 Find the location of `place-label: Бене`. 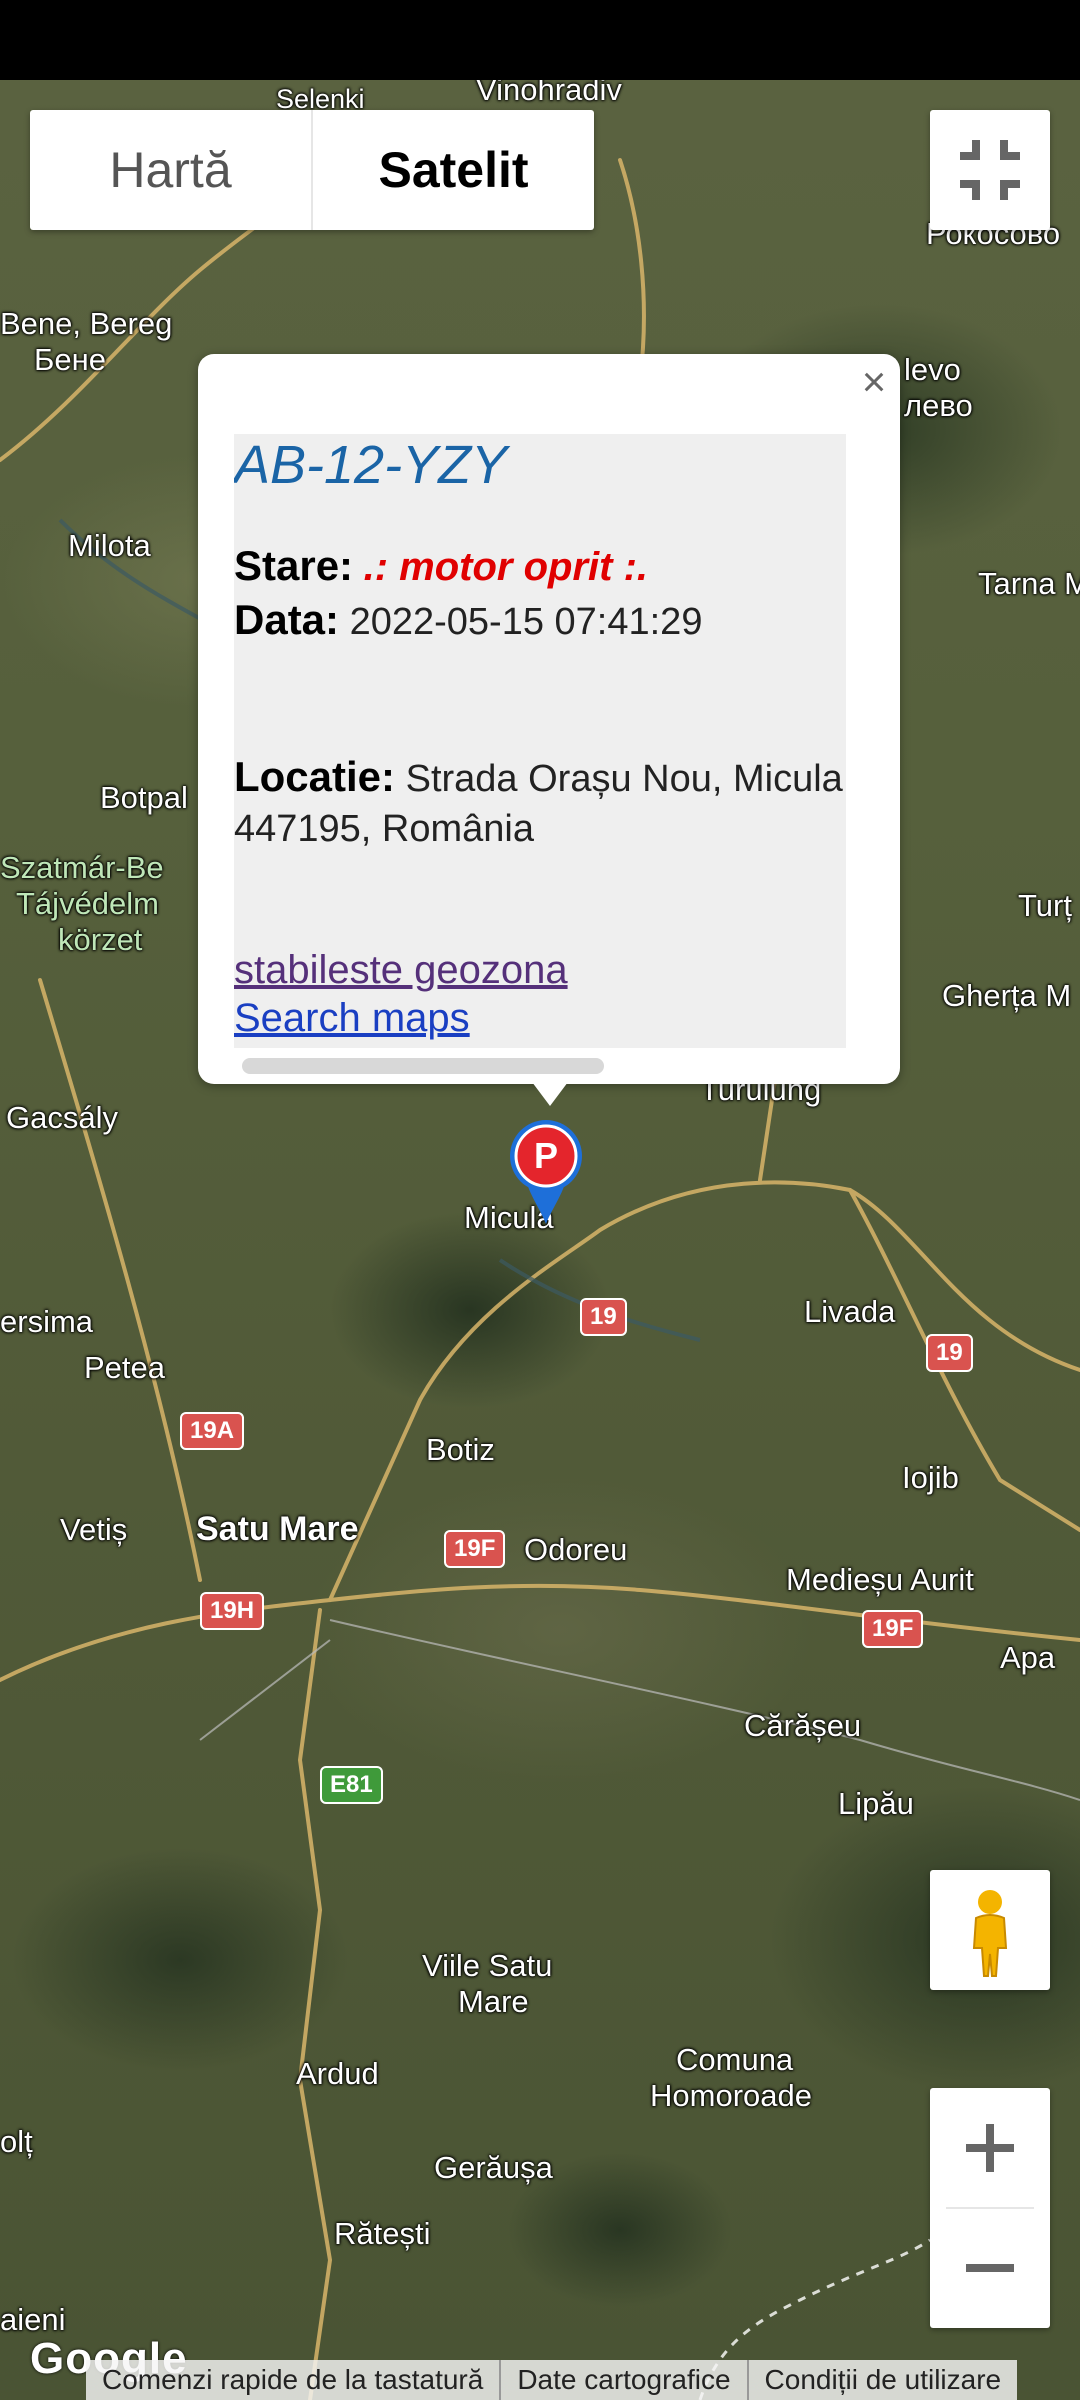

place-label: Бене is located at coordinates (70, 359).